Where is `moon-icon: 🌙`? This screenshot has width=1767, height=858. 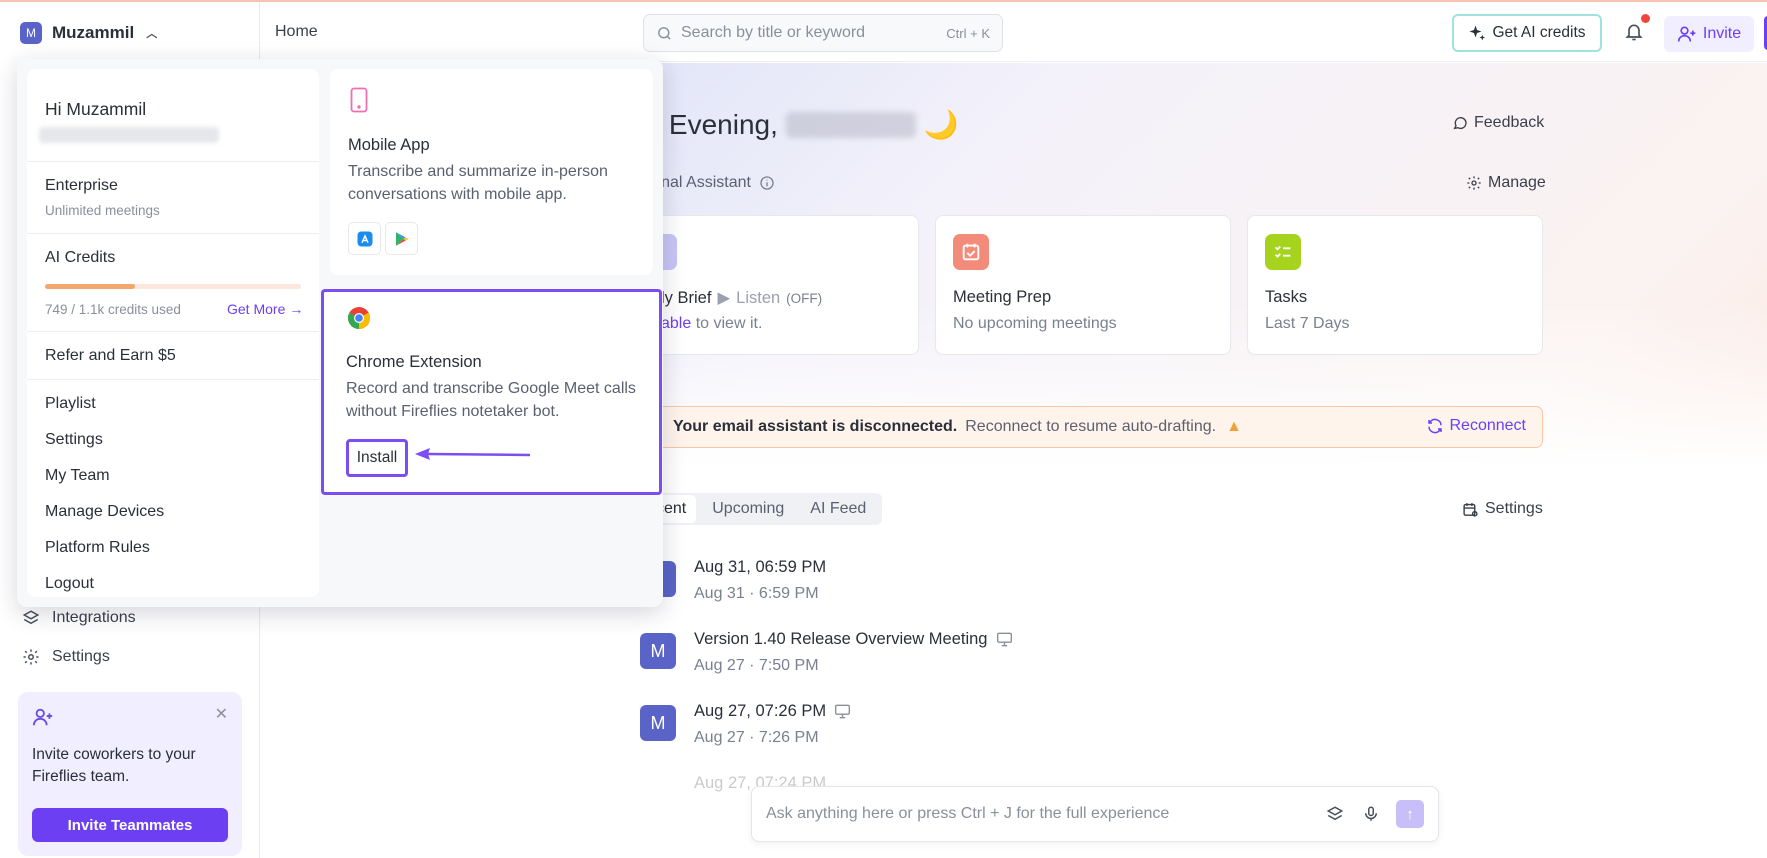
moon-icon: 🌙 is located at coordinates (941, 124).